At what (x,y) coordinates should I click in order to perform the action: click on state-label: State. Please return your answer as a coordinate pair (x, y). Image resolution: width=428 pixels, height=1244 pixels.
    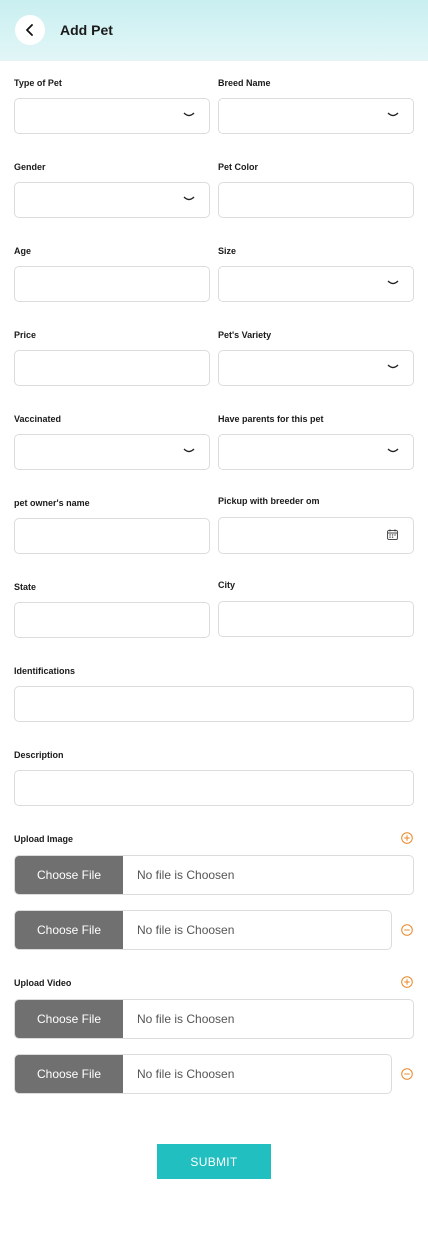
    Looking at the image, I should click on (25, 587).